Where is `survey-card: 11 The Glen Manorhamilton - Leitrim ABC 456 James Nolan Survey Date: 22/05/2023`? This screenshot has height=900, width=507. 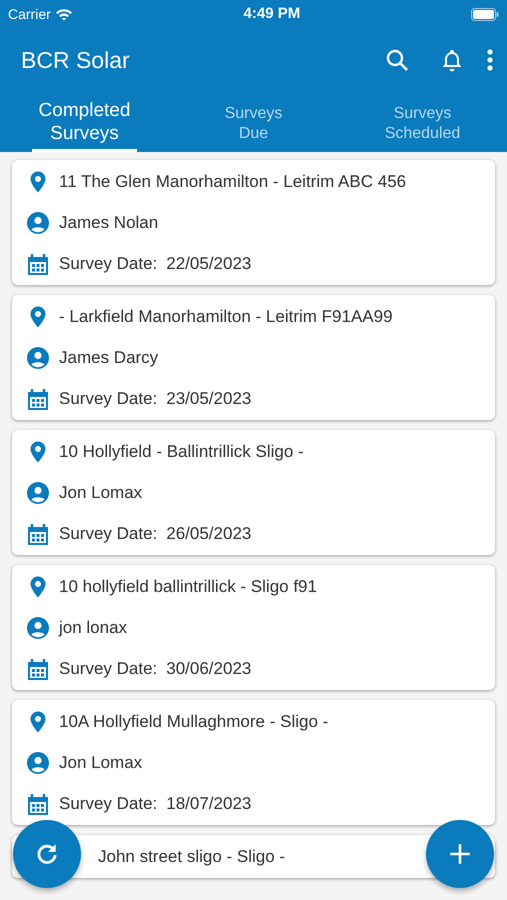
survey-card: 11 The Glen Manorhamilton - Leitrim ABC 456 James Nolan Survey Date: 22/05/2023 is located at coordinates (253, 222).